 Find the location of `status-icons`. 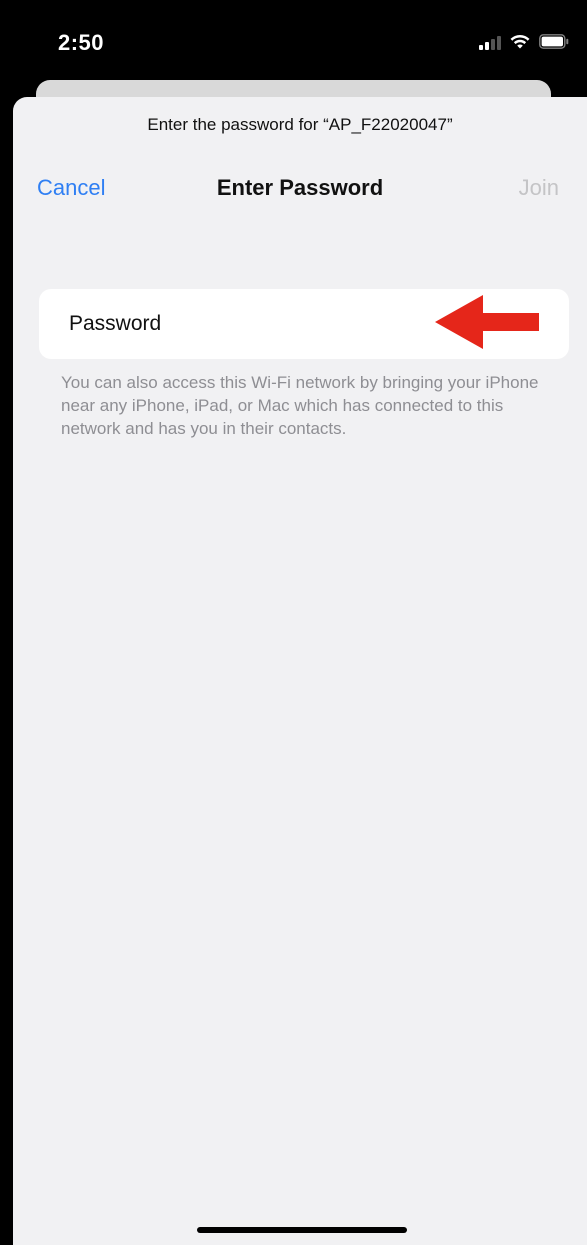

status-icons is located at coordinates (524, 41).